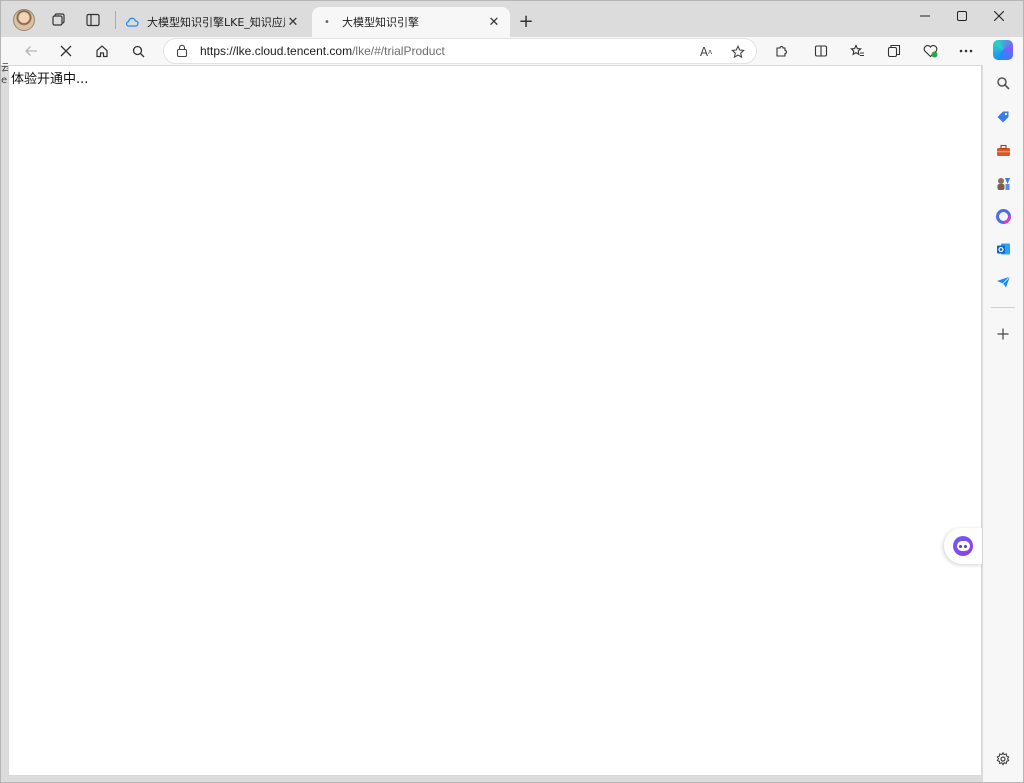  I want to click on bot-icon, so click(963, 546).